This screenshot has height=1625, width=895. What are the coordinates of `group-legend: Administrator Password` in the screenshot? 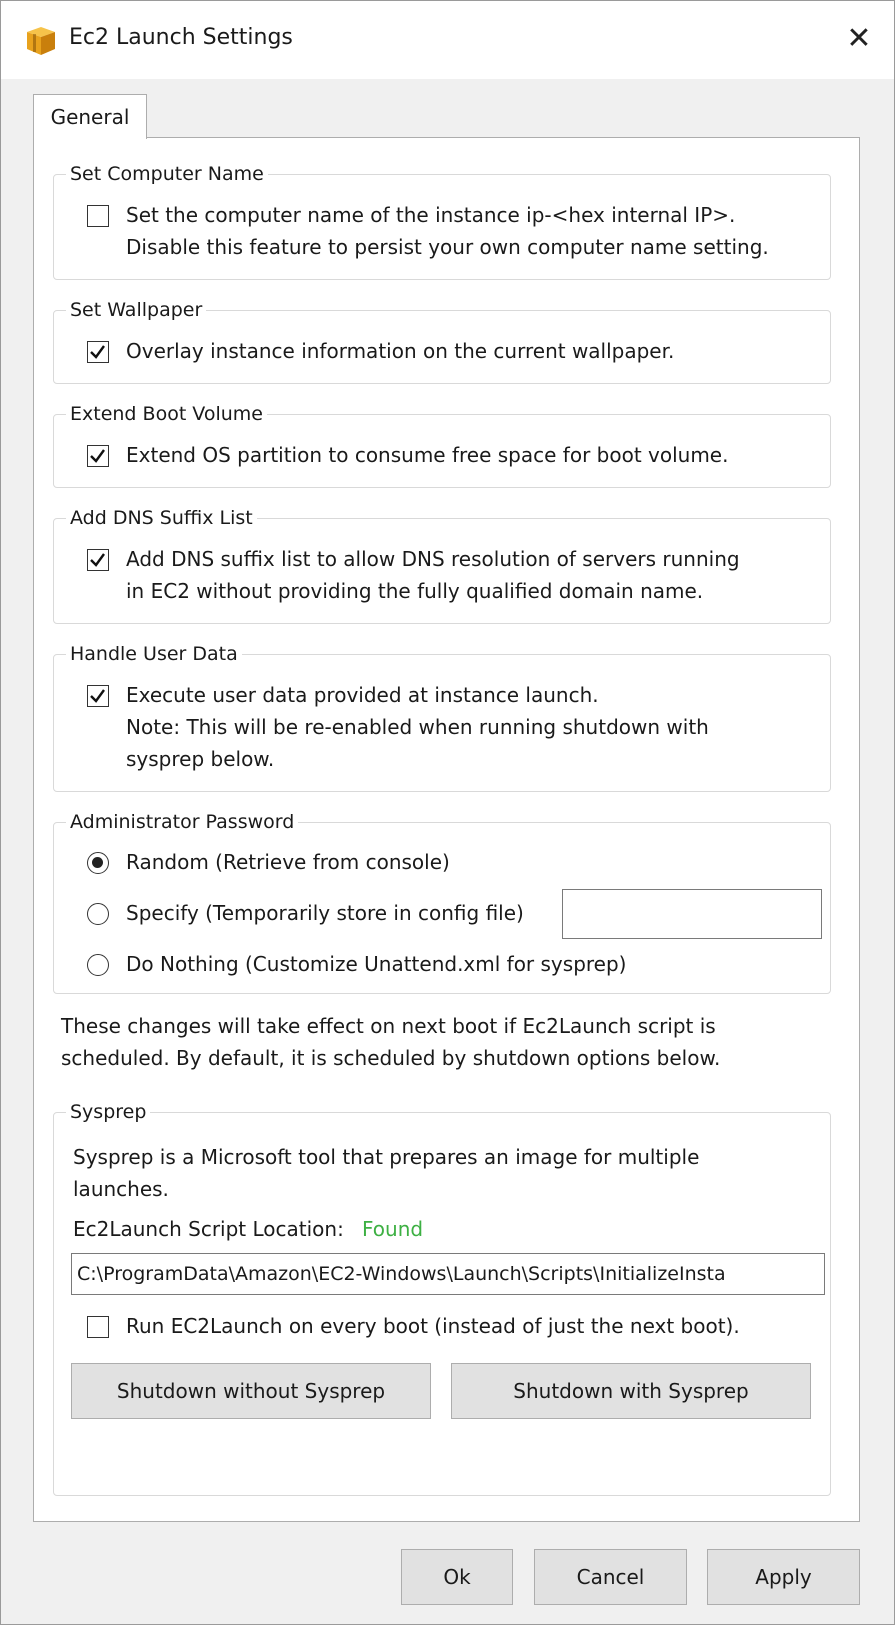 It's located at (182, 822).